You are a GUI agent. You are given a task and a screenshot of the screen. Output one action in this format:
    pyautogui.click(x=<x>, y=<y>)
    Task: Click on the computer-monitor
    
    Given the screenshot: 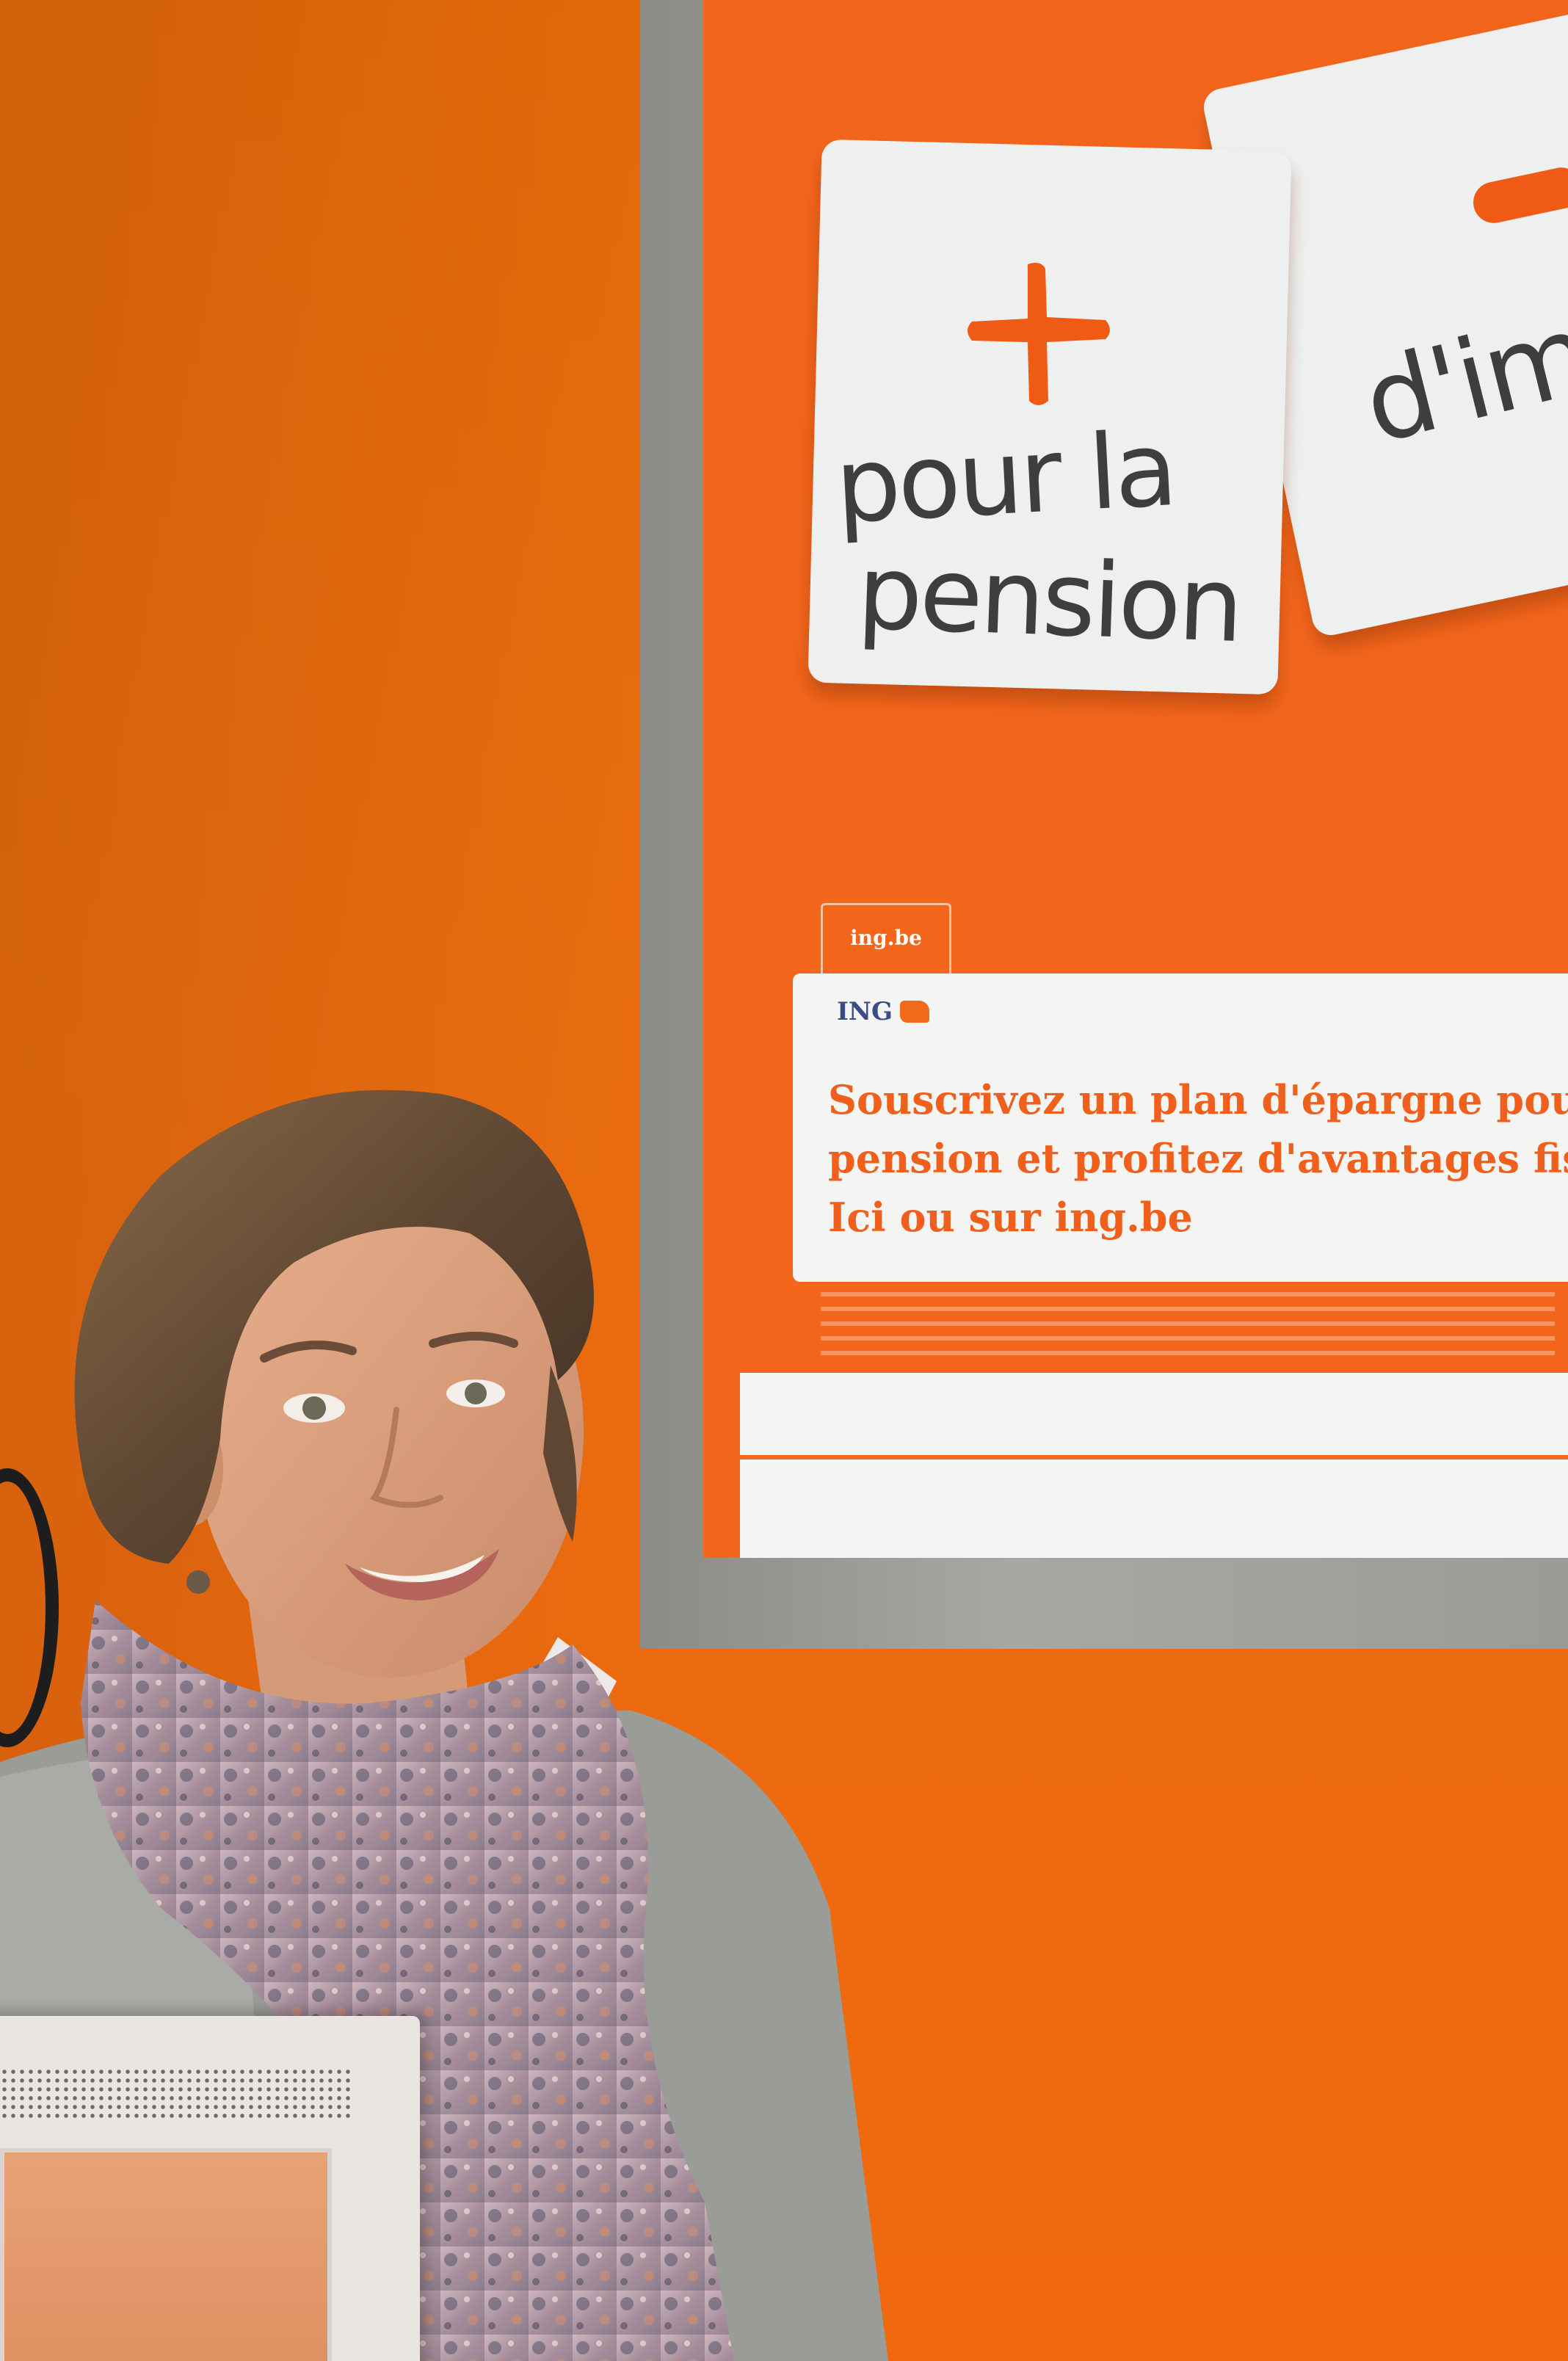 What is the action you would take?
    pyautogui.click(x=210, y=2188)
    